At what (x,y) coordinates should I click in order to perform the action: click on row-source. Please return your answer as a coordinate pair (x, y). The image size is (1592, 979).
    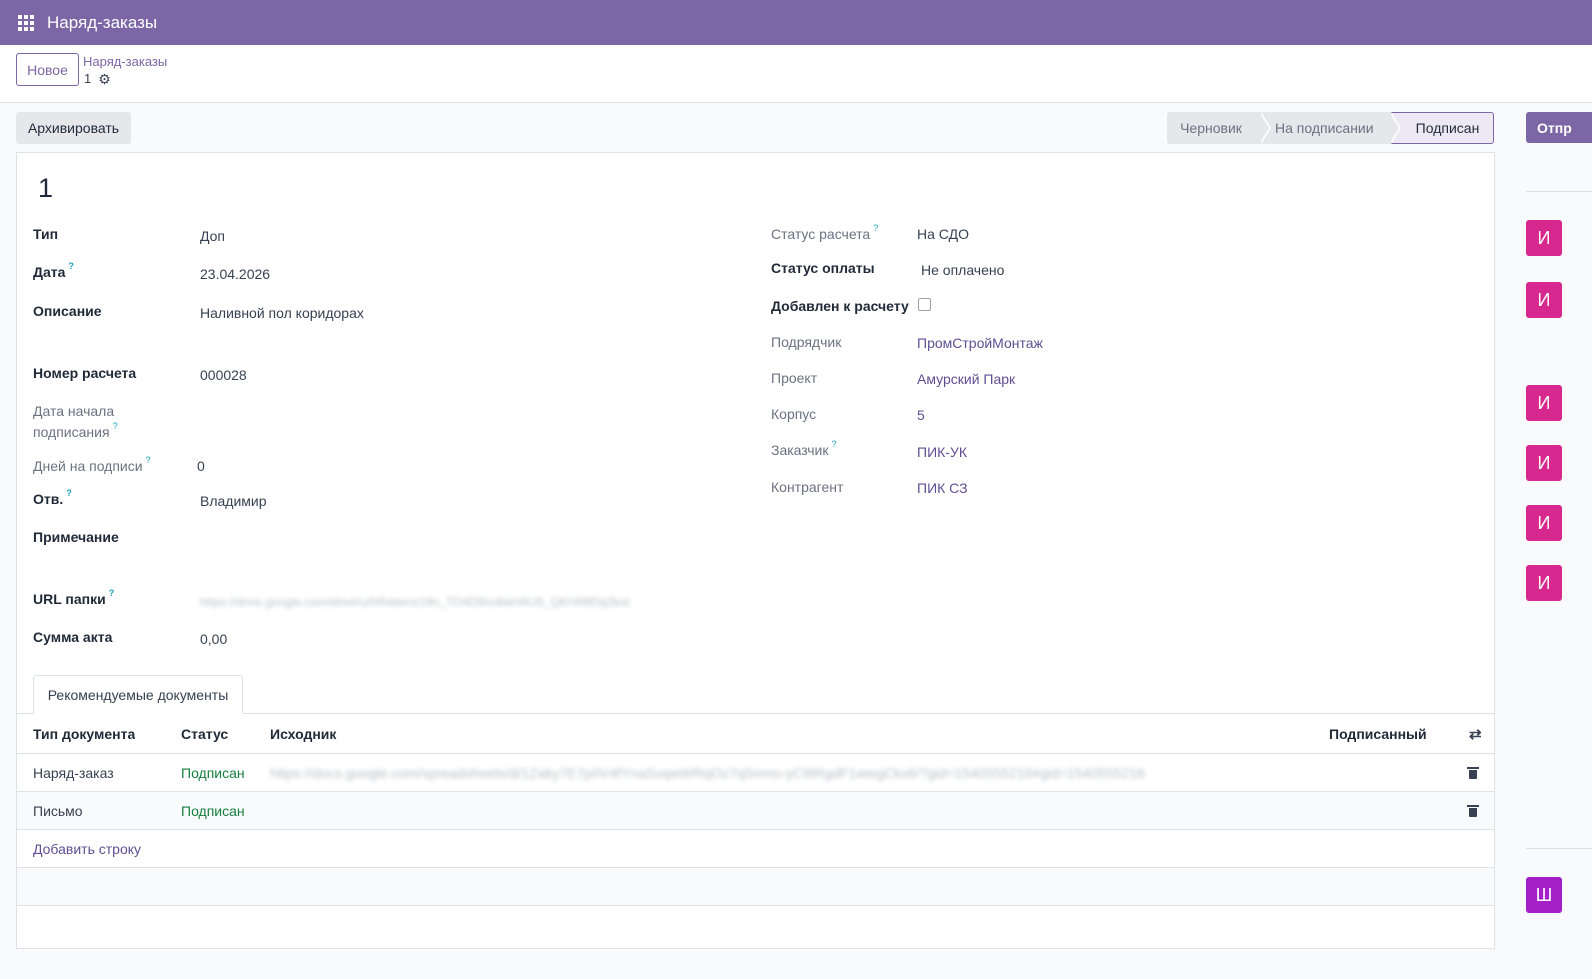
    Looking at the image, I should click on (720, 810).